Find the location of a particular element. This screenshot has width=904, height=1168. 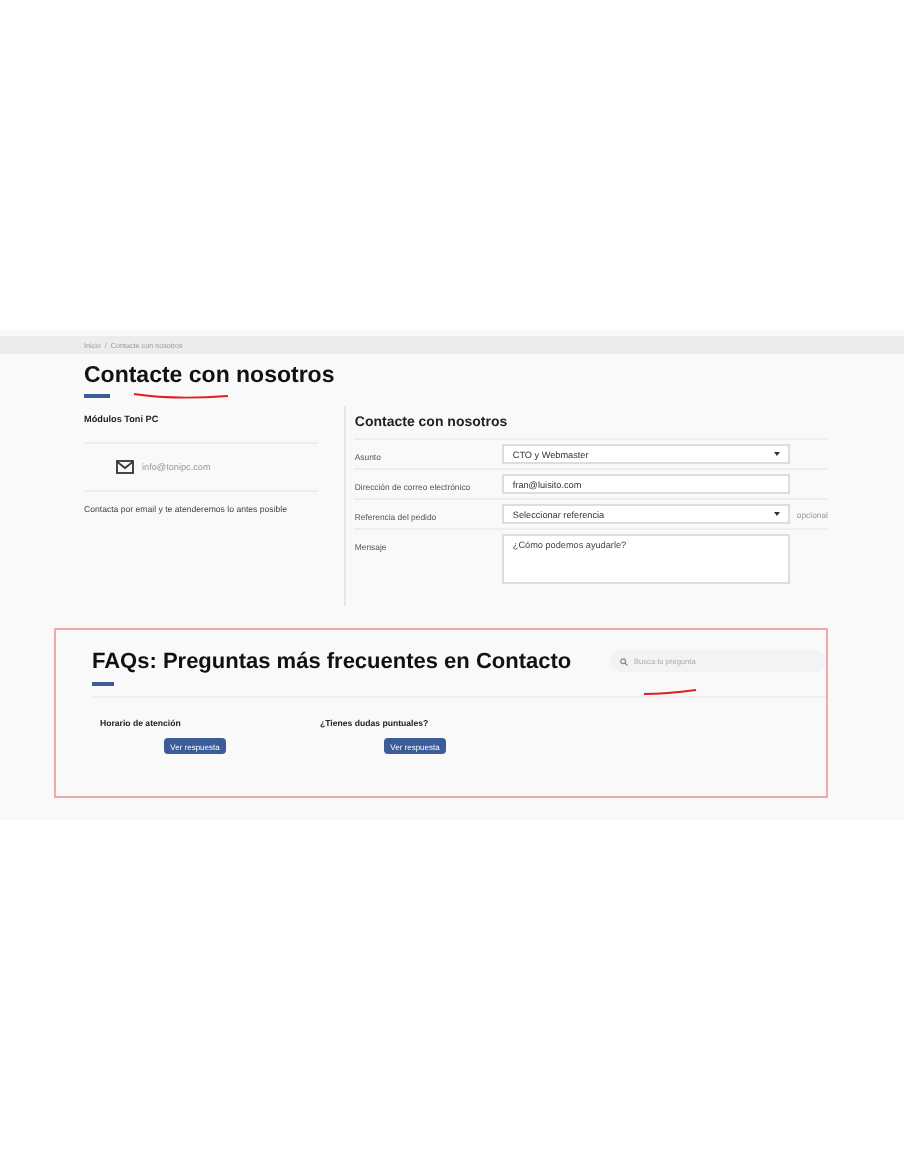

page-title: Contacte con nosotros is located at coordinates (210, 376).